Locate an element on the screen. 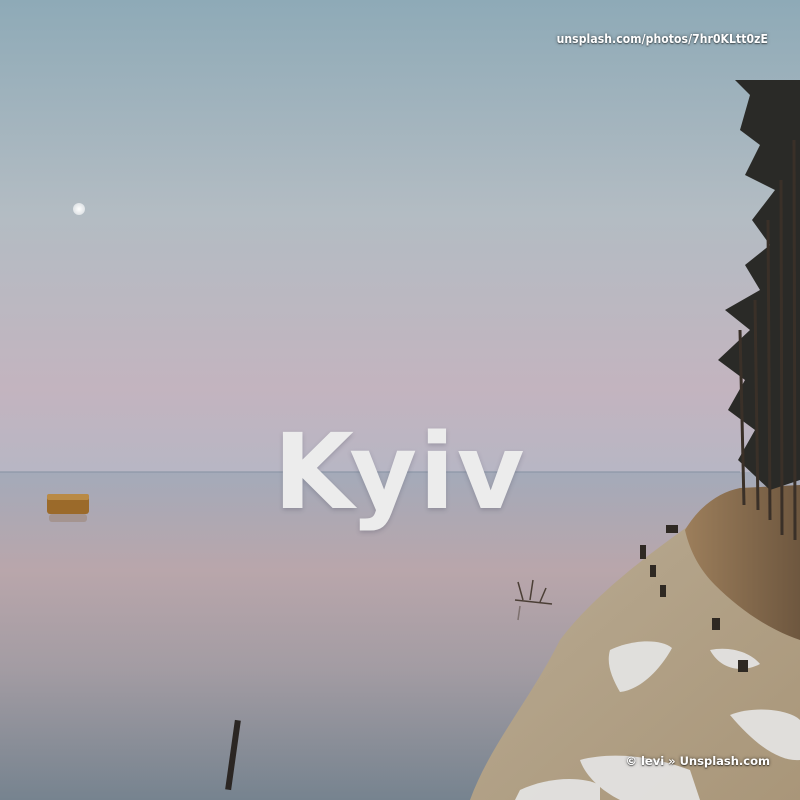  photo-credit: © levi » Unsplash.com is located at coordinates (697, 761).